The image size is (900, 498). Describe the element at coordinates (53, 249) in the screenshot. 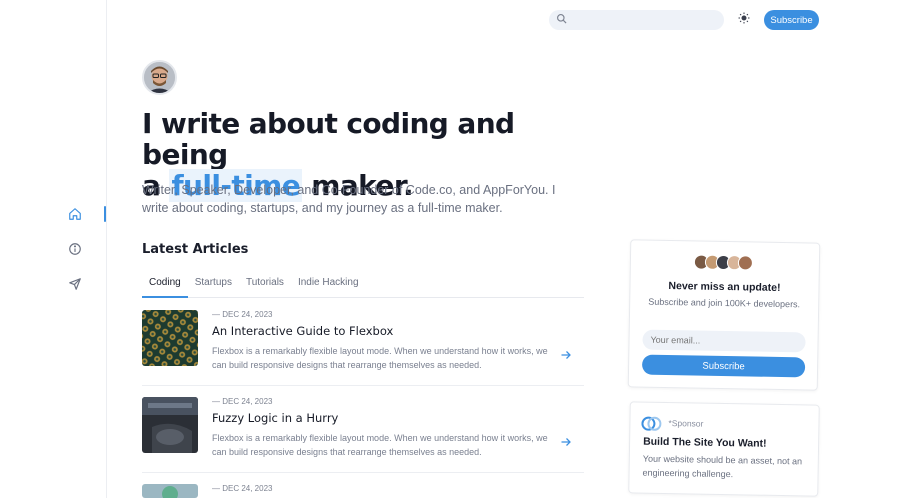

I see `left-rail` at that location.